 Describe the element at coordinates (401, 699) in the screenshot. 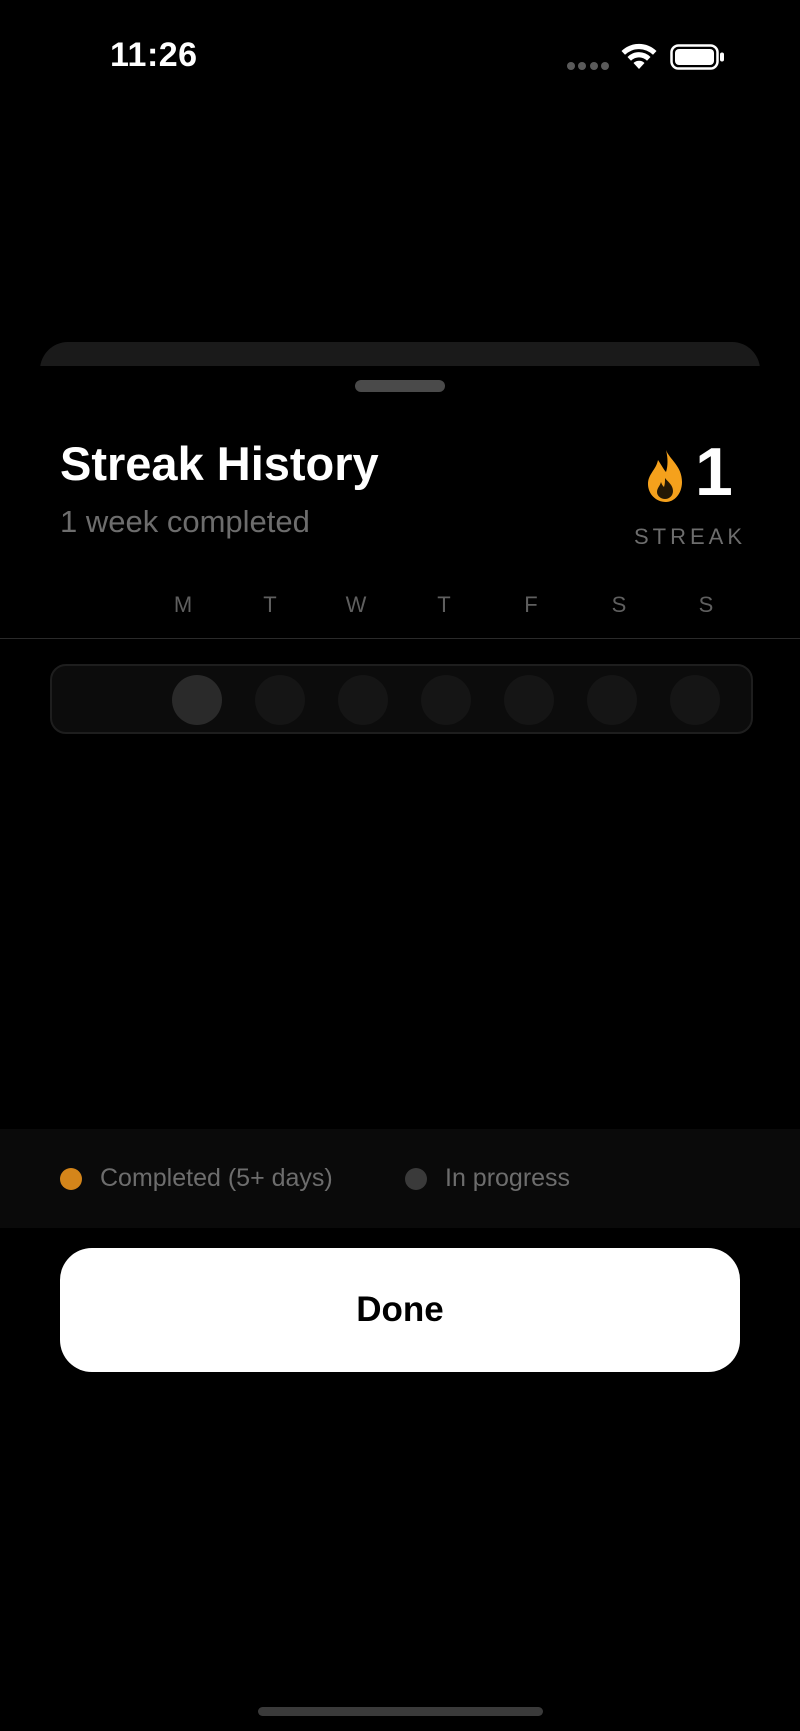

I see `week-row` at that location.